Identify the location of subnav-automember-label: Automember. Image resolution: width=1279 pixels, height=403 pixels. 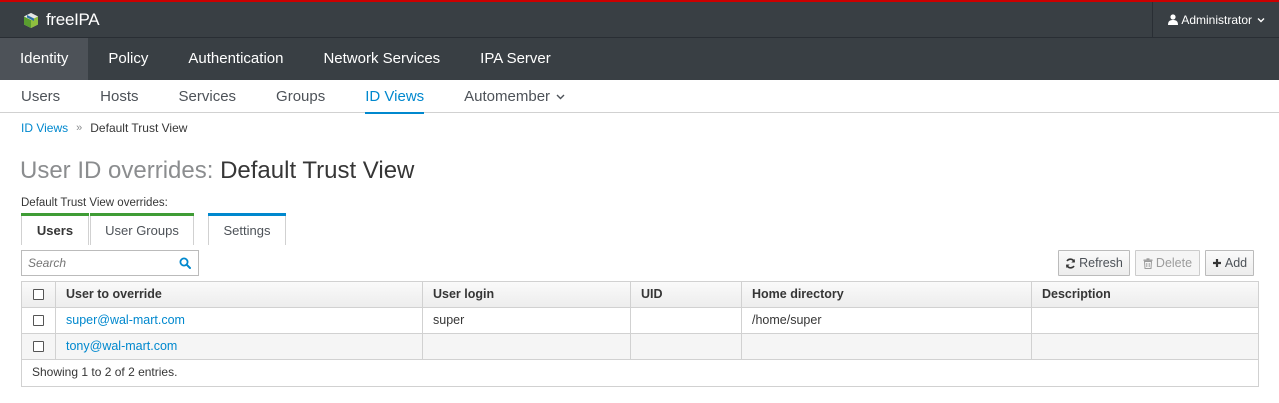
(507, 96).